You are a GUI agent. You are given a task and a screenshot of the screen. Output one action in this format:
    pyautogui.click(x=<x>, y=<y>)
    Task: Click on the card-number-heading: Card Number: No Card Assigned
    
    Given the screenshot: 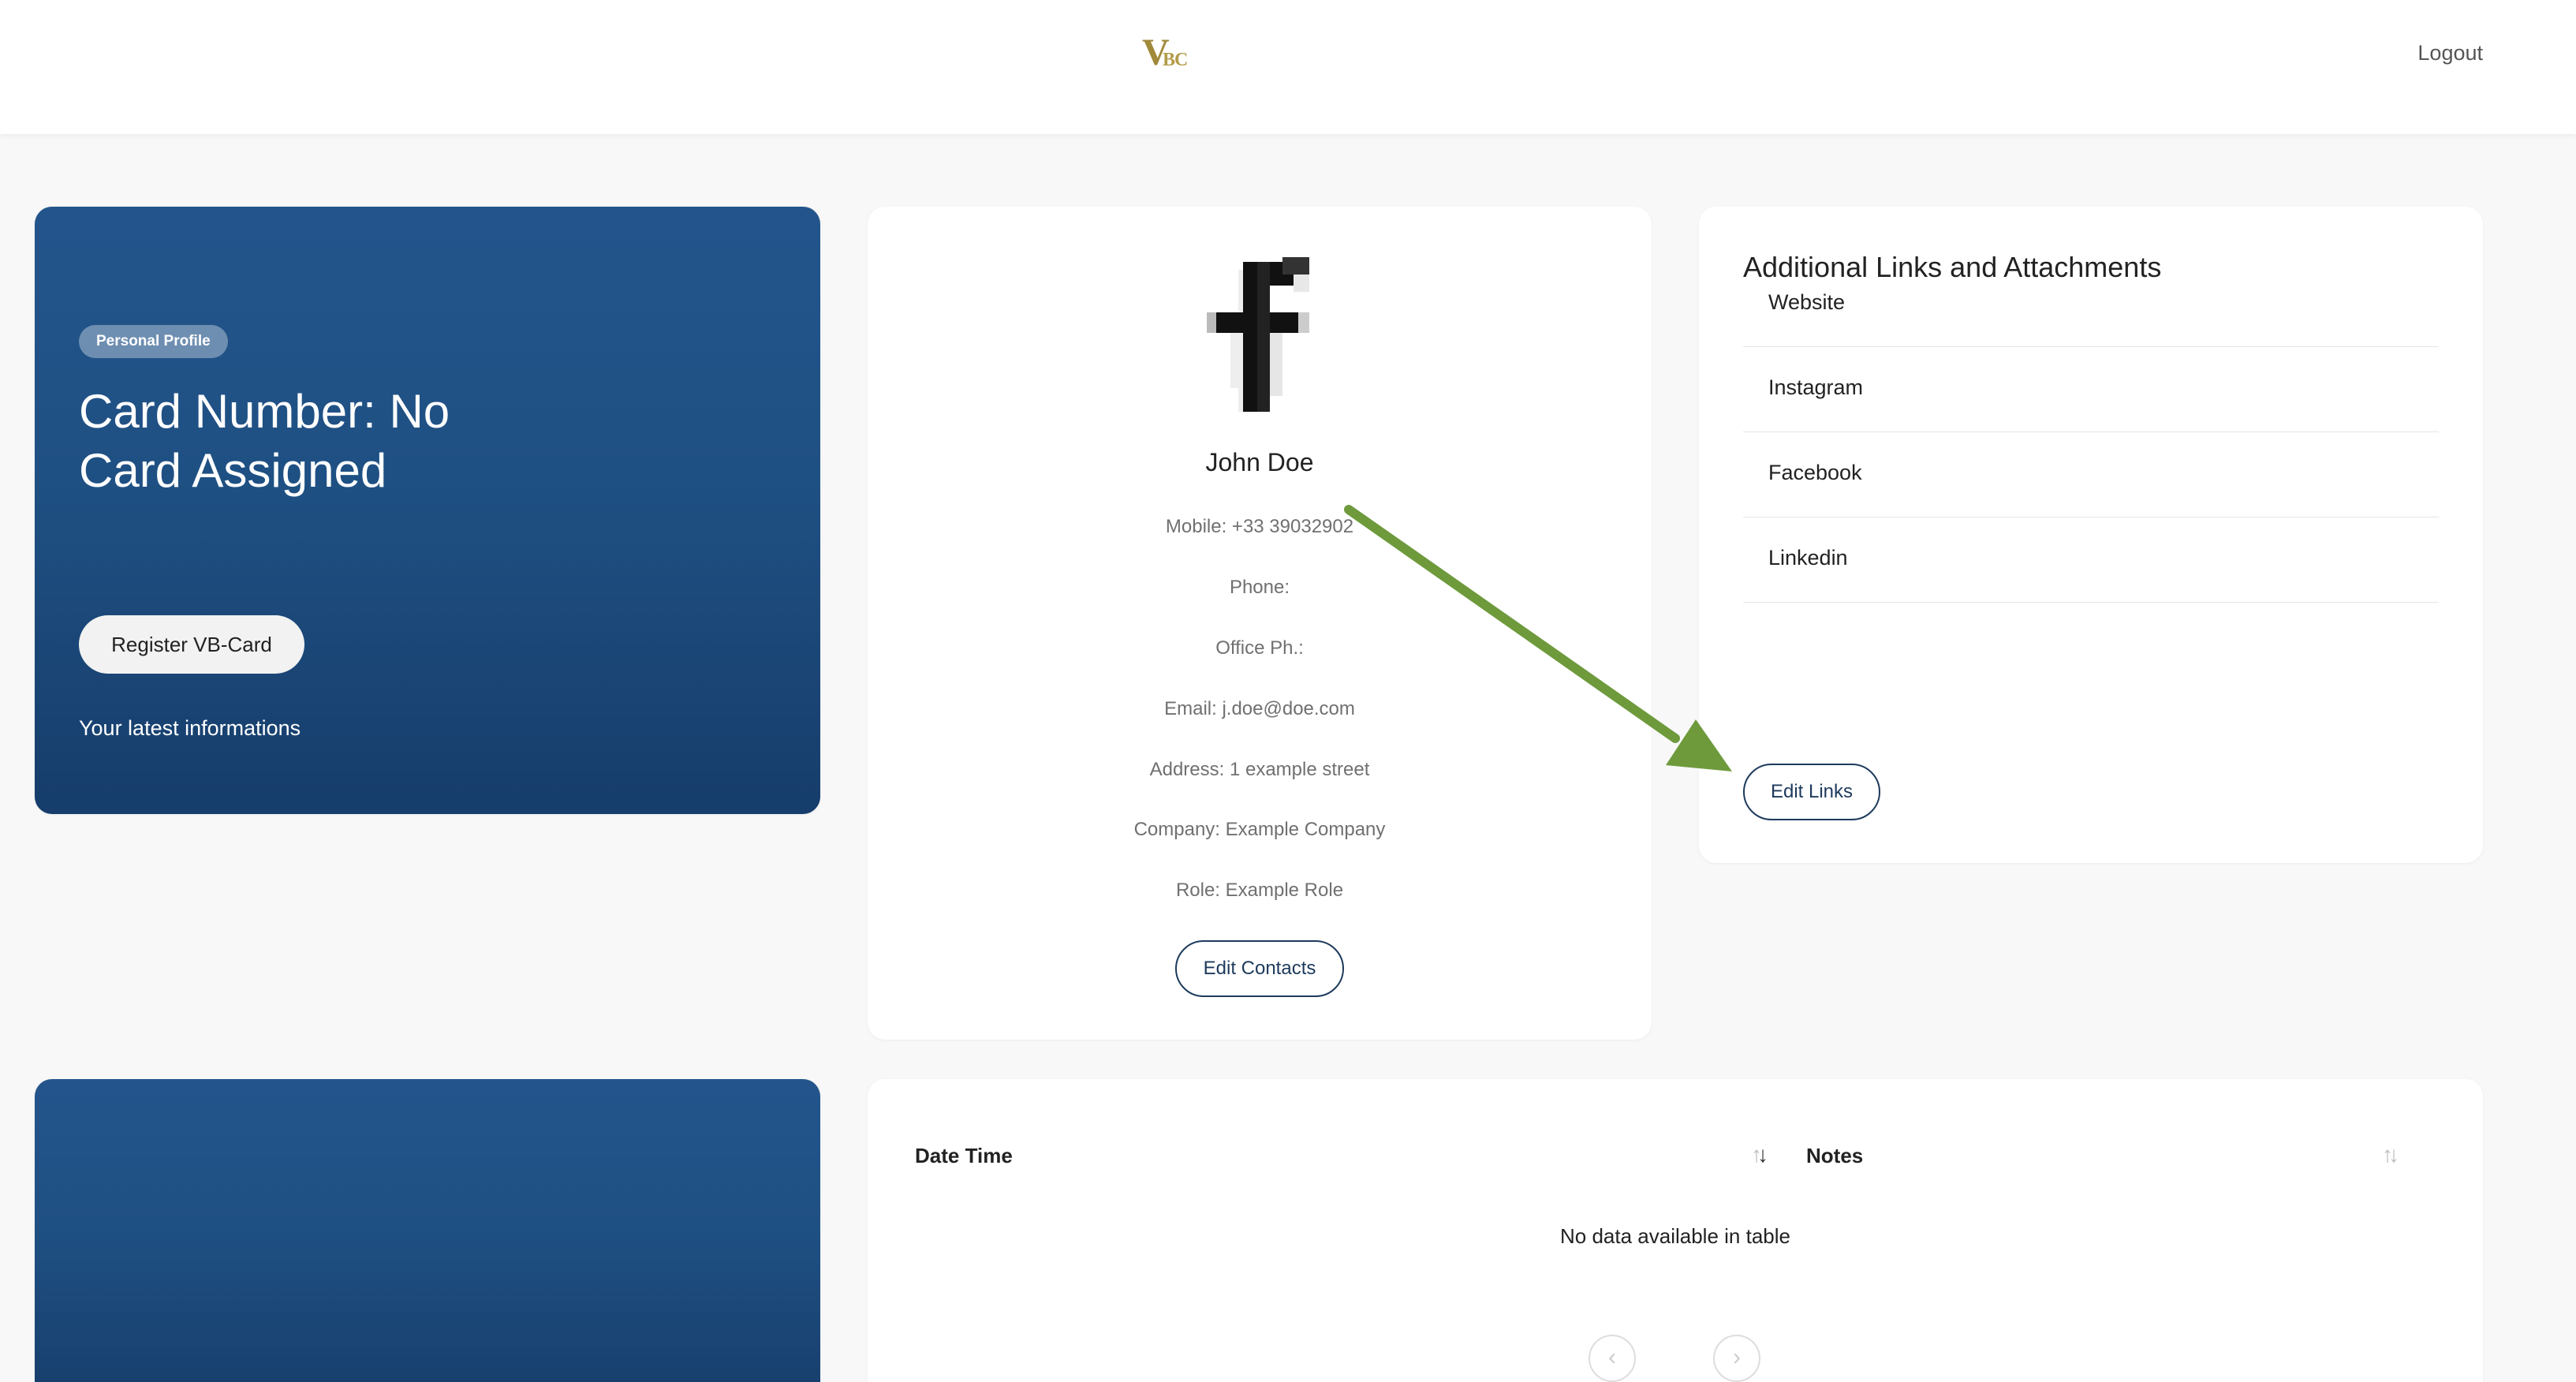 What is the action you would take?
    pyautogui.click(x=264, y=441)
    